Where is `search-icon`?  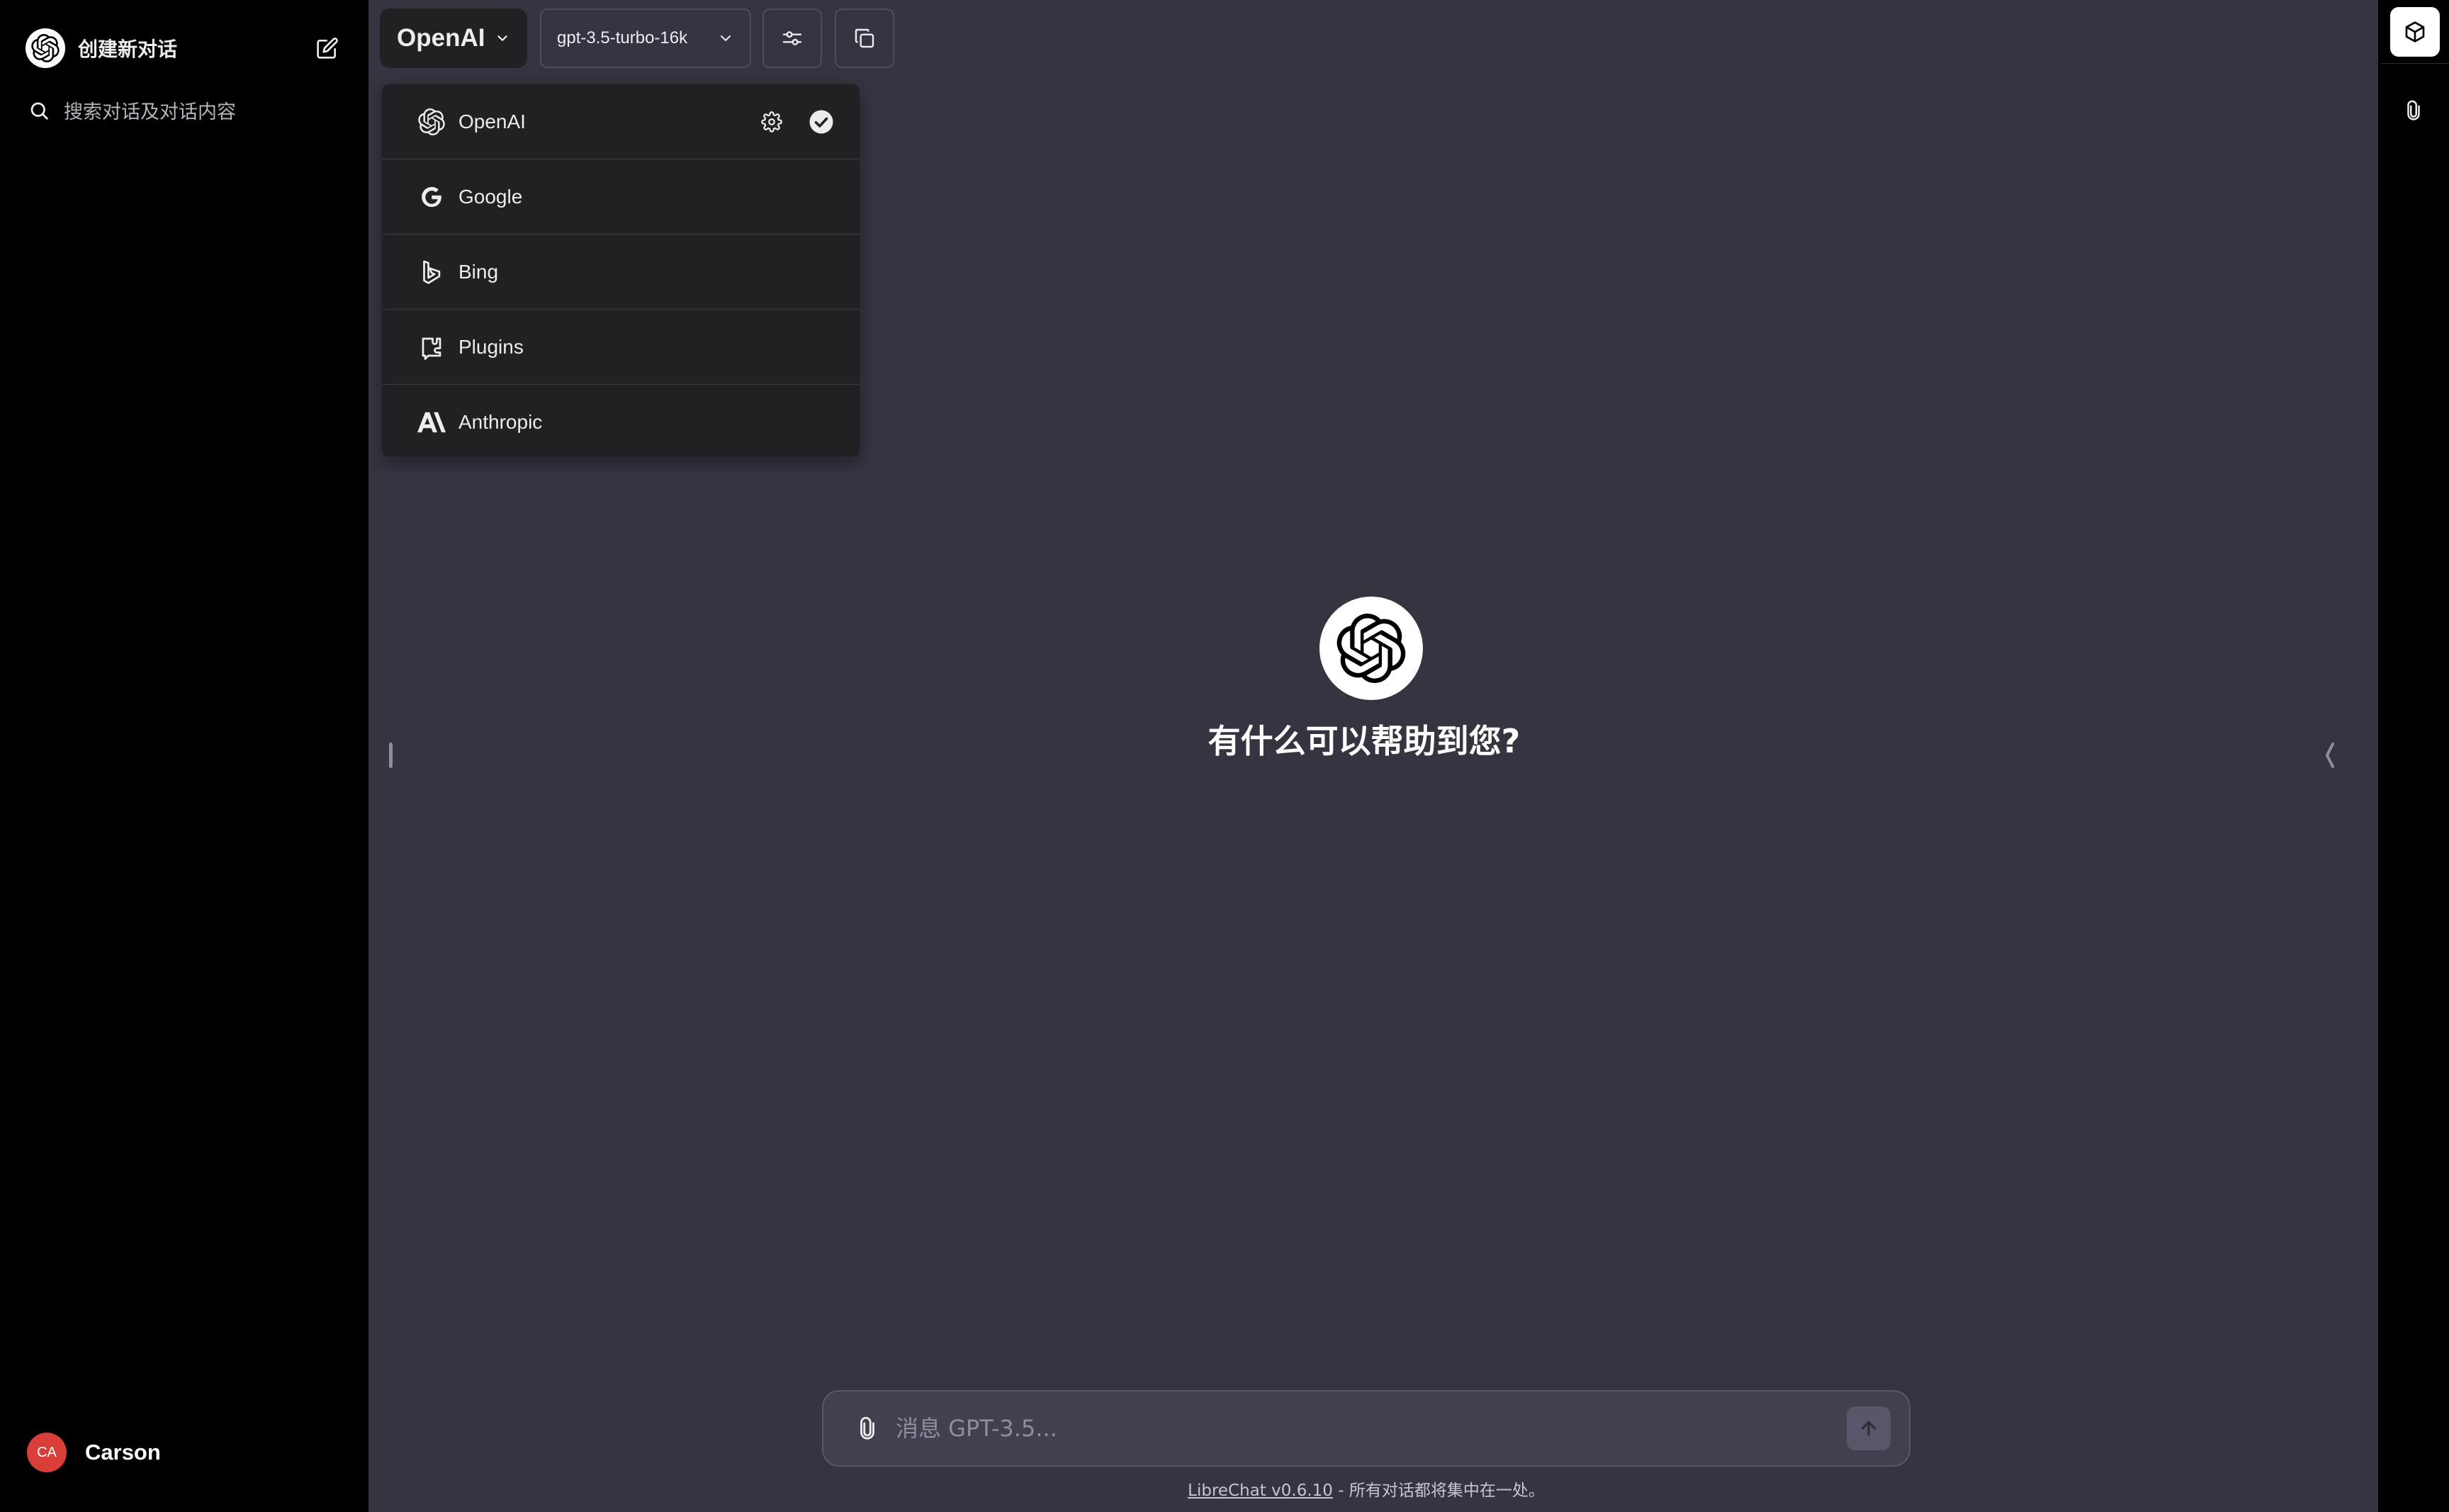
search-icon is located at coordinates (39, 112).